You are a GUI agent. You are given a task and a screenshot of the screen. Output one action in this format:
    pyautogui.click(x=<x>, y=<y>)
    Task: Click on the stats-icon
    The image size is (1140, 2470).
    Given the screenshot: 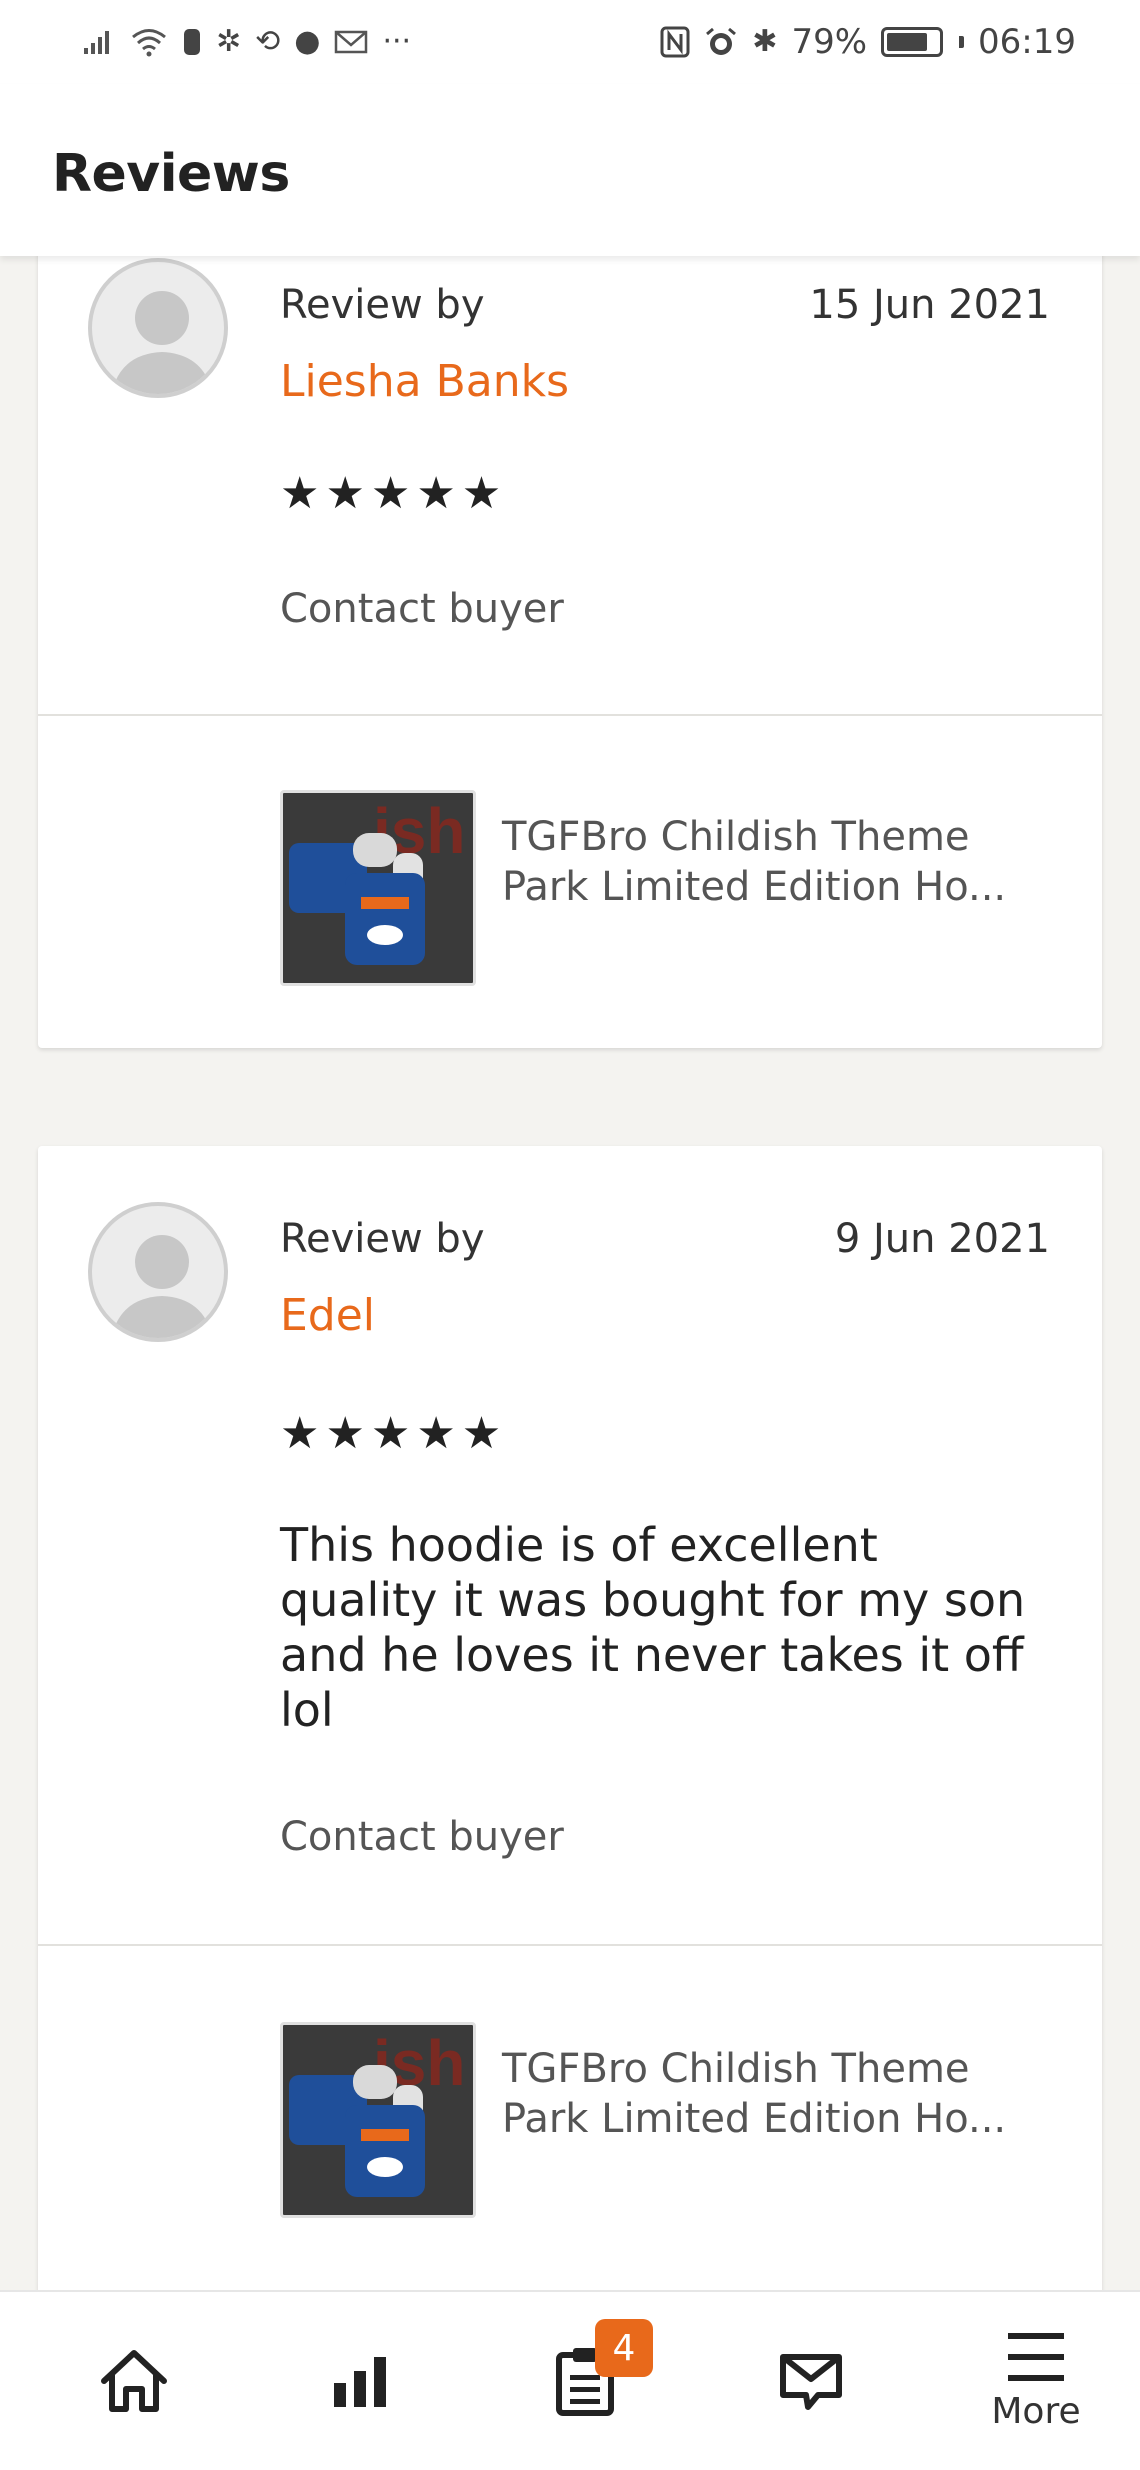 What is the action you would take?
    pyautogui.click(x=359, y=2382)
    